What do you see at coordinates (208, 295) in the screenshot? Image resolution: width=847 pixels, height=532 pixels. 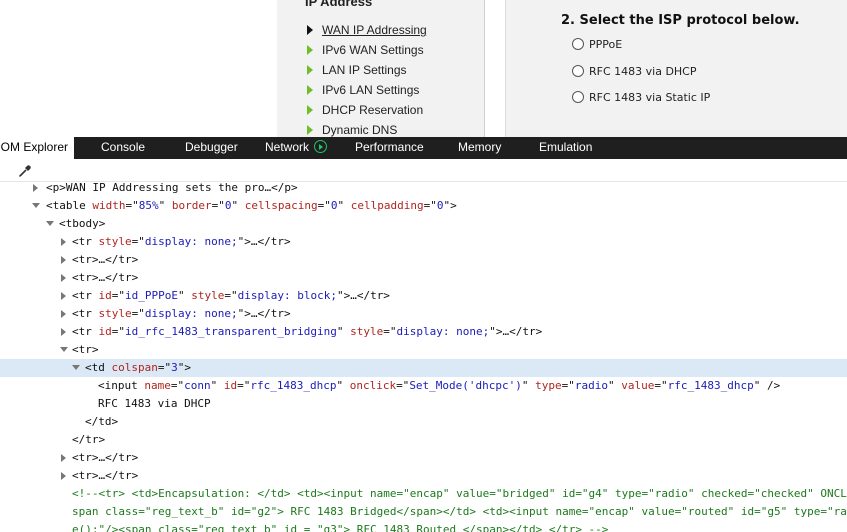 I see `attr-name: style` at bounding box center [208, 295].